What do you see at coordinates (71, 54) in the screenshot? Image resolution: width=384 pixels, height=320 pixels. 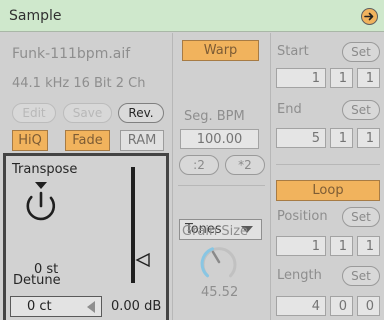 I see `sample-filename: Funk-111bpm.aif` at bounding box center [71, 54].